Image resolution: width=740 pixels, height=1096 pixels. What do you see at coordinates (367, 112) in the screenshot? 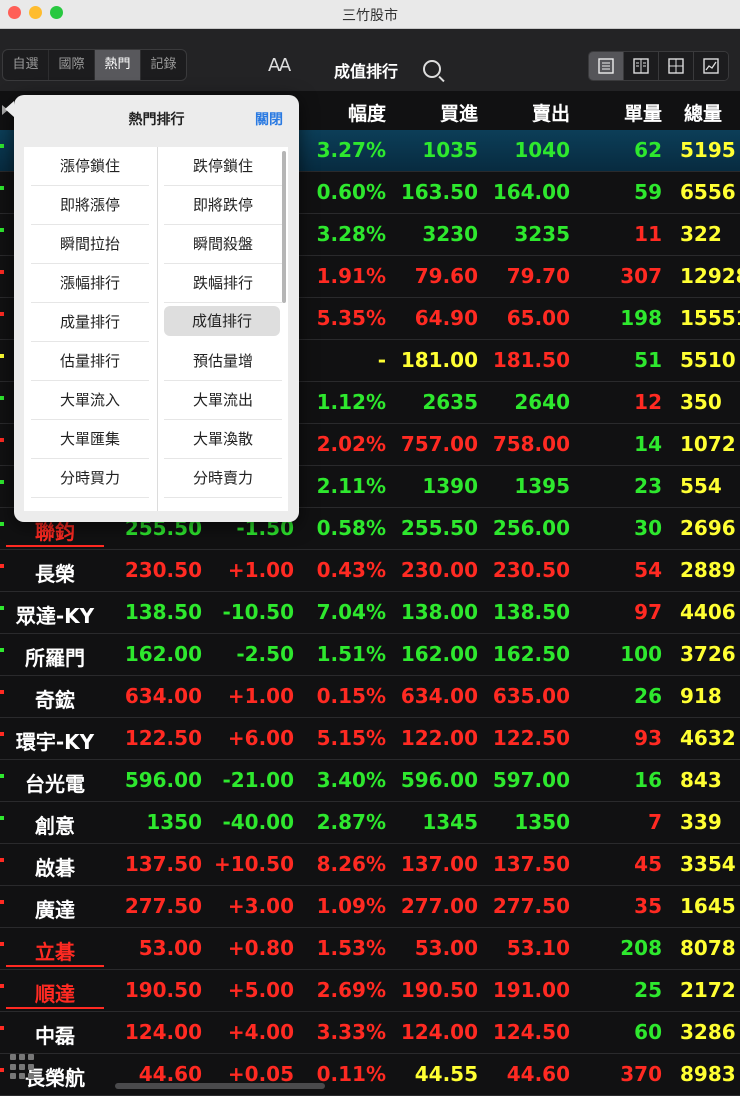
I see `header-pct: 幅度` at bounding box center [367, 112].